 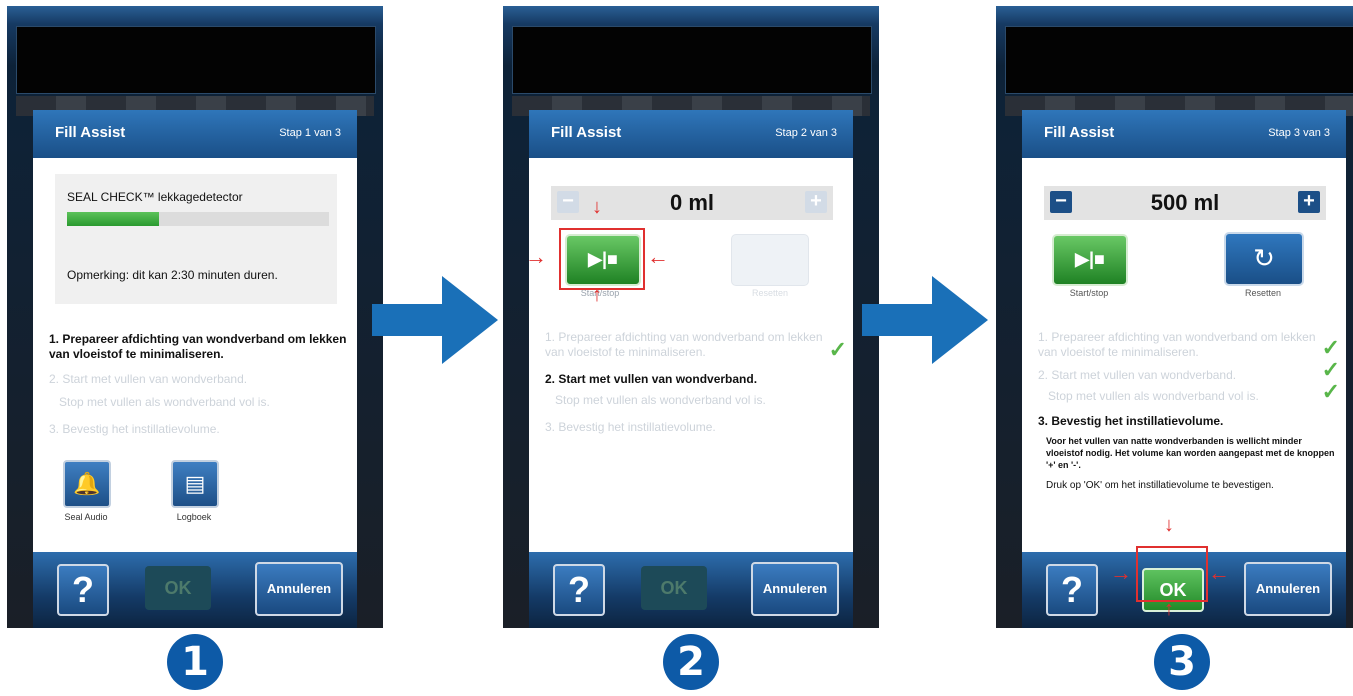 I want to click on bell-icon: 🔔, so click(x=87, y=483).